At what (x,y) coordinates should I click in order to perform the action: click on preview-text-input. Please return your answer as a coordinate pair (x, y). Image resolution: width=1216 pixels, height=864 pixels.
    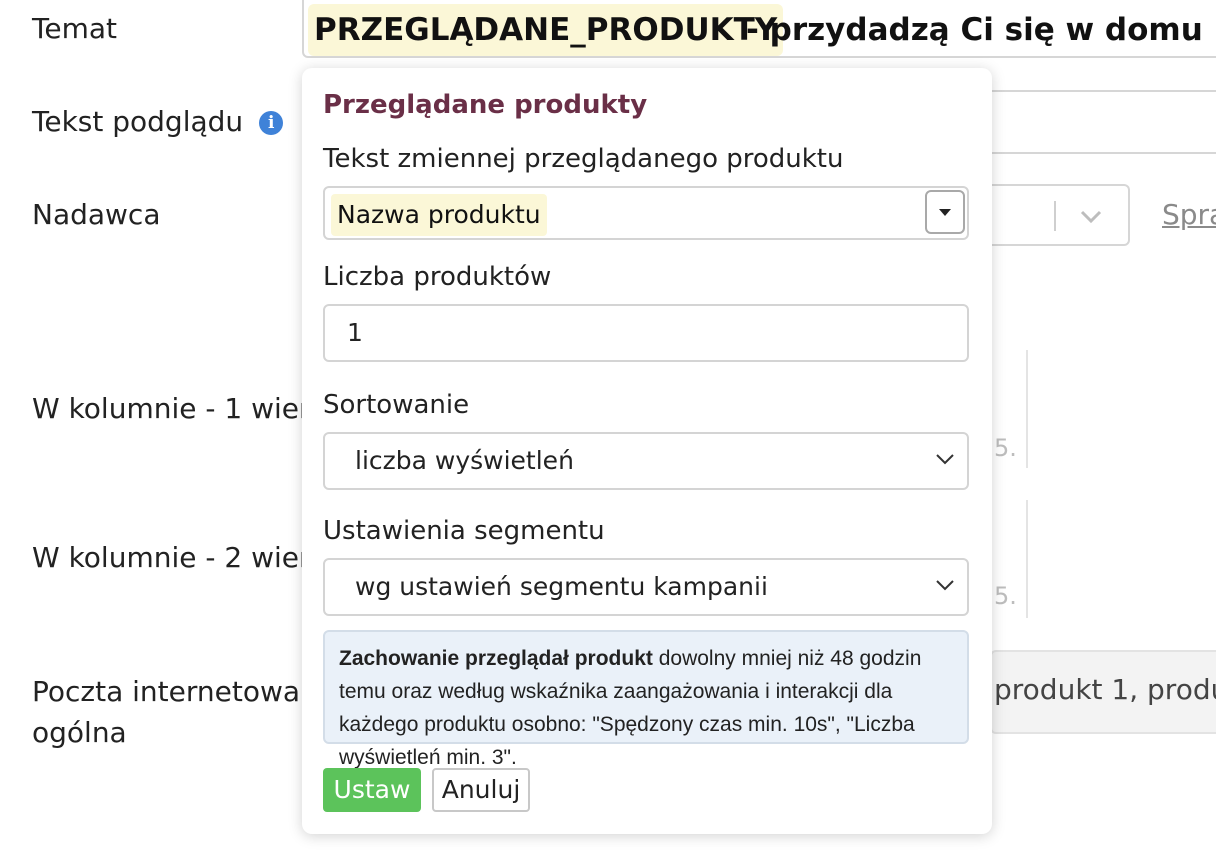
    Looking at the image, I should click on (1103, 122).